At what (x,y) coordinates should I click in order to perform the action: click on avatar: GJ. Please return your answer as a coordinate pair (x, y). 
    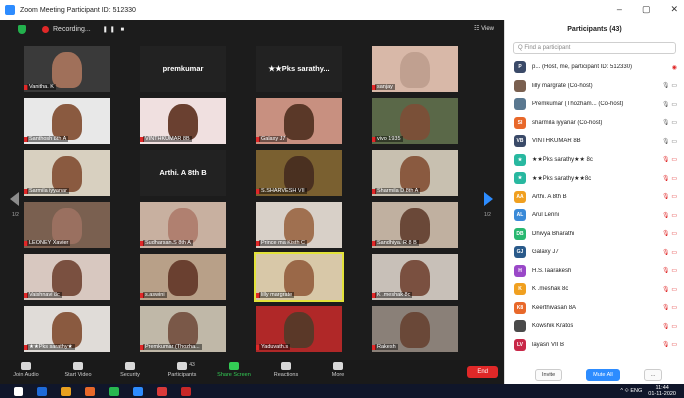
    Looking at the image, I should click on (520, 252).